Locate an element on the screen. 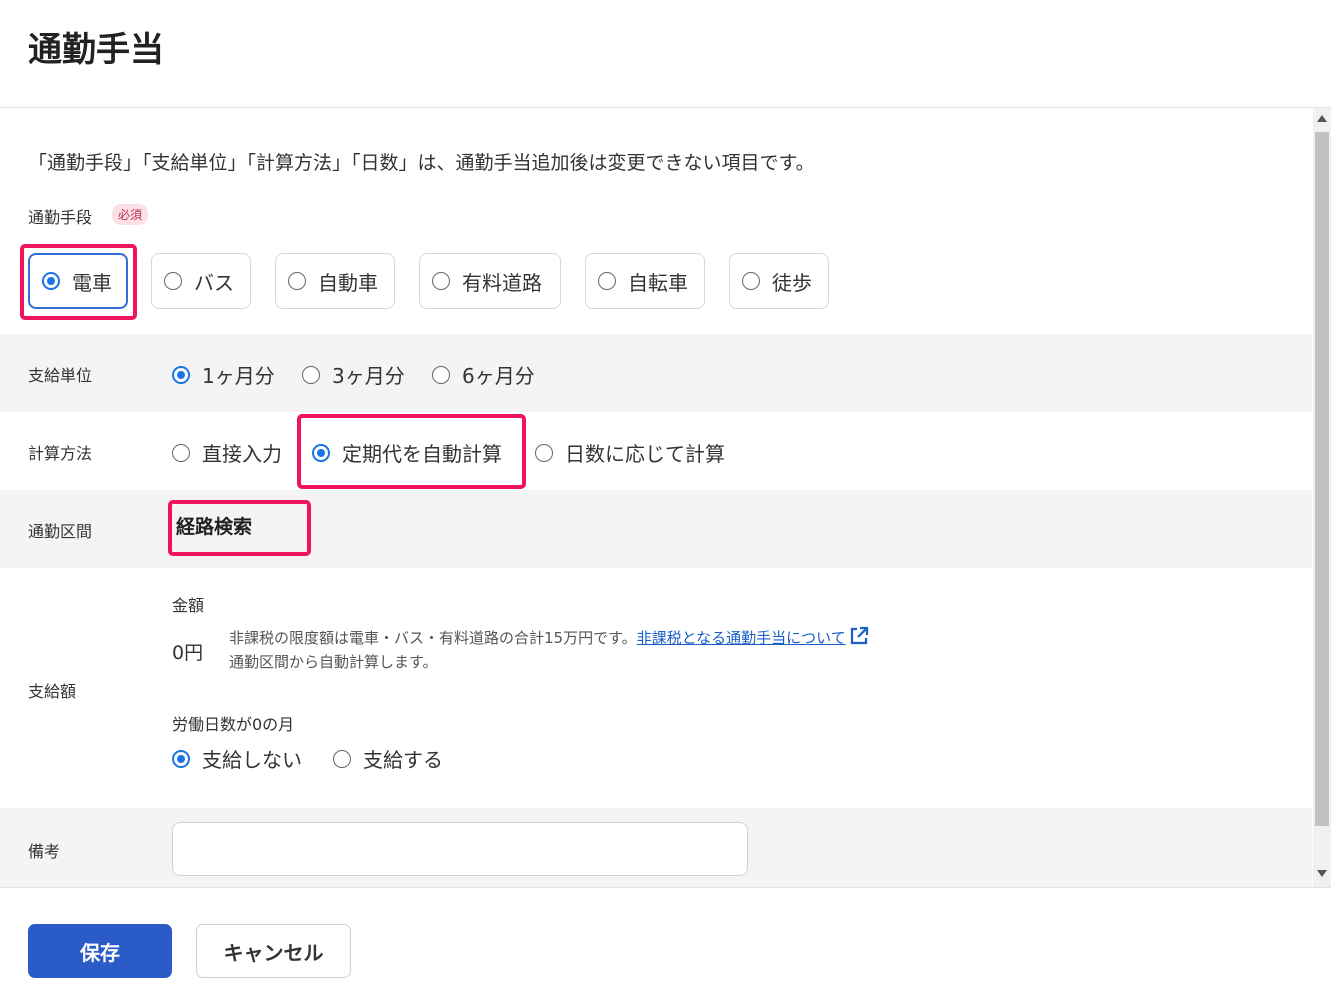 This screenshot has height=998, width=1331. unit-option-label: 3ヶ月分 is located at coordinates (368, 376).